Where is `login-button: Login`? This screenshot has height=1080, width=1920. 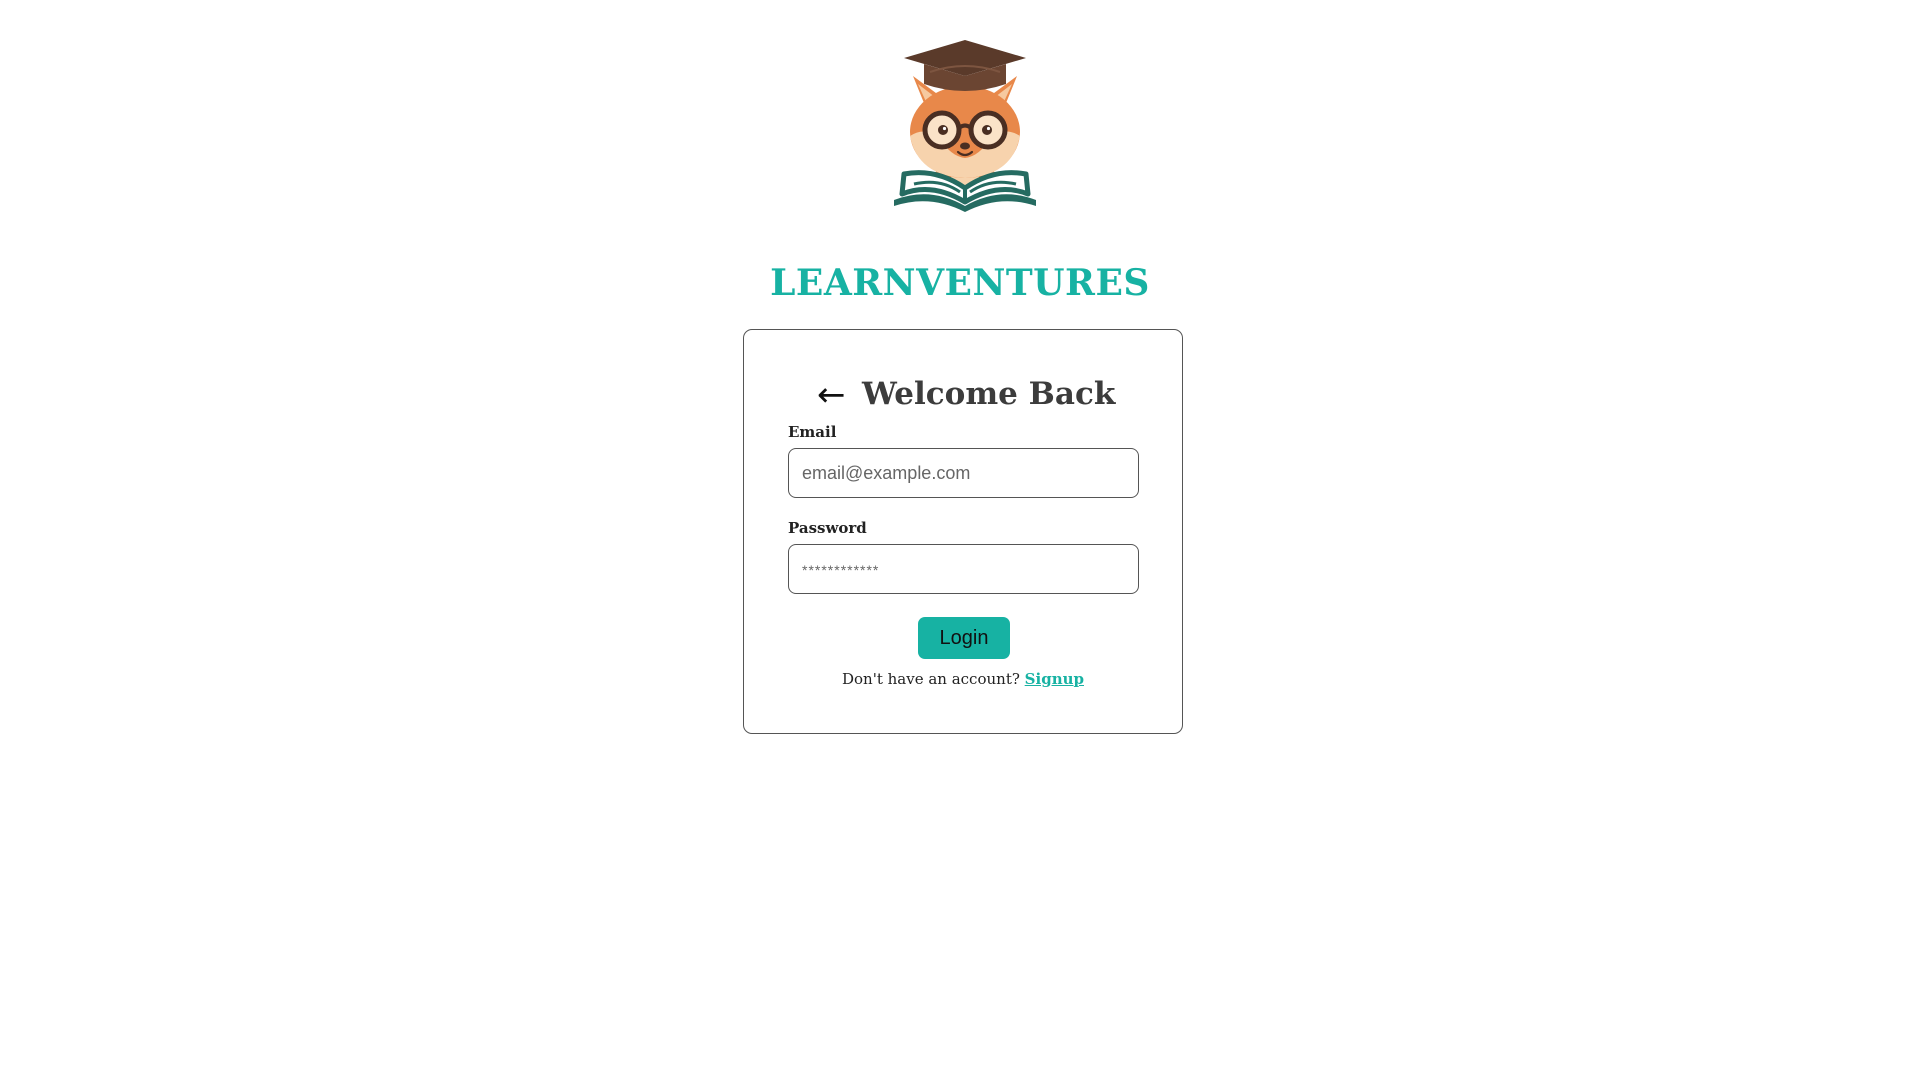 login-button: Login is located at coordinates (964, 638).